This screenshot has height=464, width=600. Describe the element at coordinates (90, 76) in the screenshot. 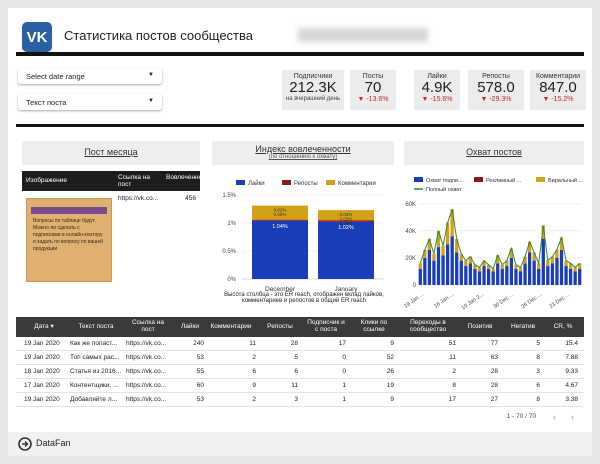

I see `date-range-select: Select date range ▼` at that location.